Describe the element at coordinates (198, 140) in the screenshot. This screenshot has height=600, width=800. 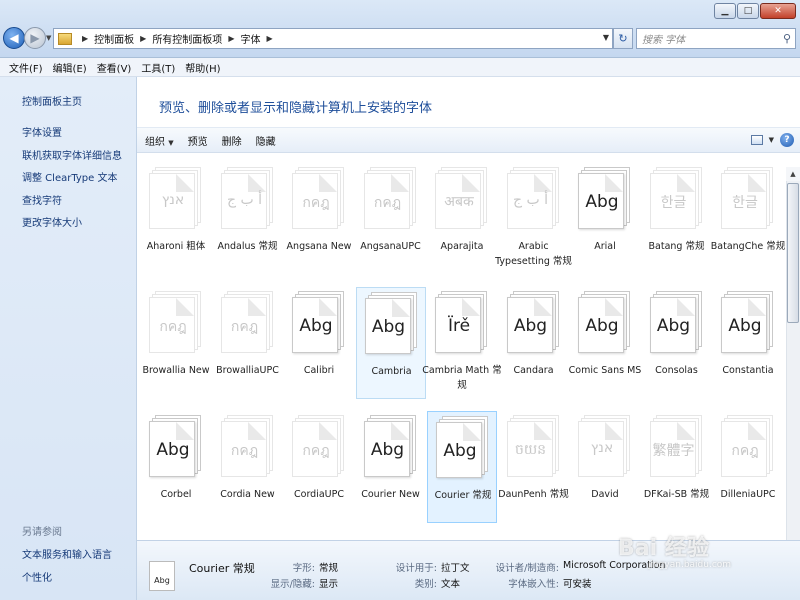
I see `preview-button: 预览` at that location.